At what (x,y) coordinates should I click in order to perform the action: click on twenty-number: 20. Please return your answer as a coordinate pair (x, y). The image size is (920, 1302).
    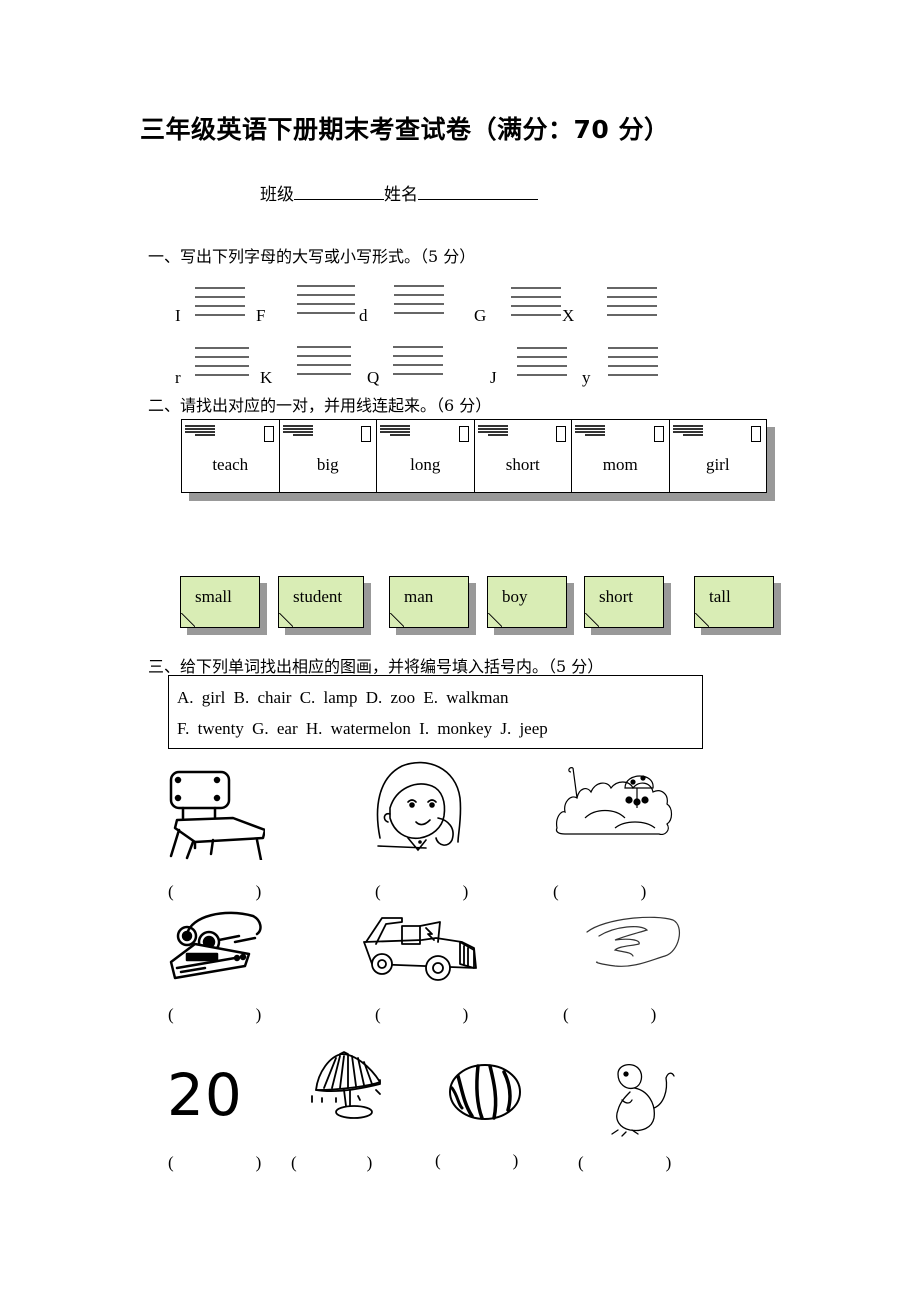
    Looking at the image, I should click on (205, 1095).